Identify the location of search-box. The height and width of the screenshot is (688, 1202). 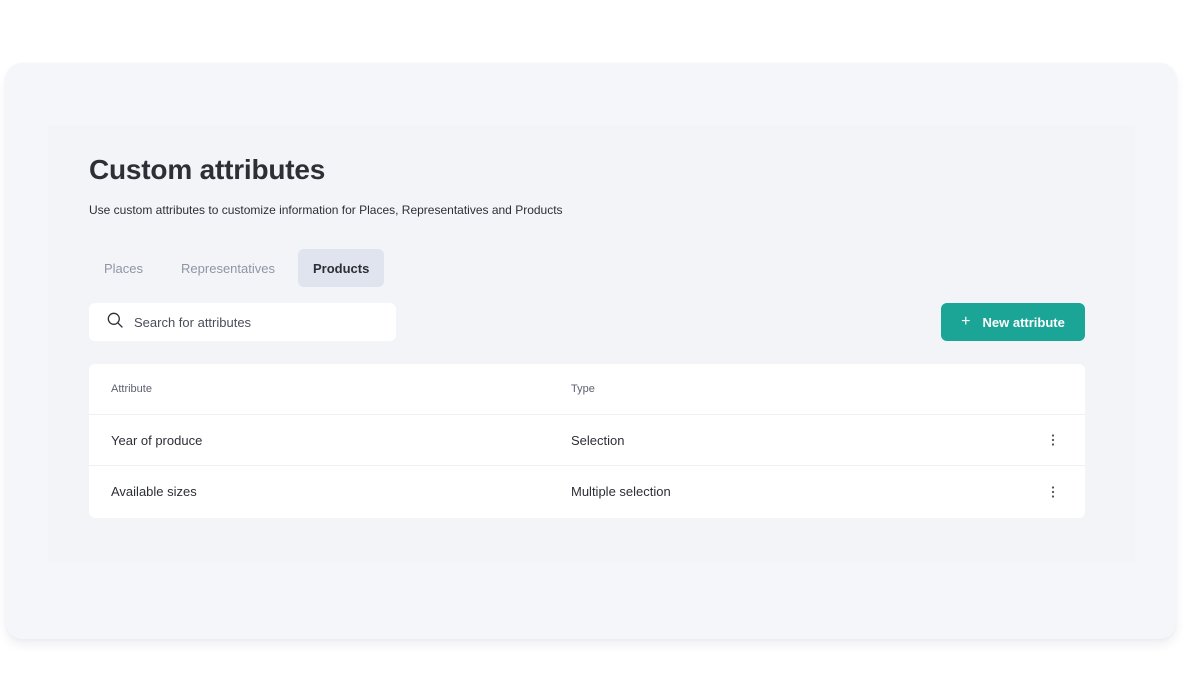
(242, 322).